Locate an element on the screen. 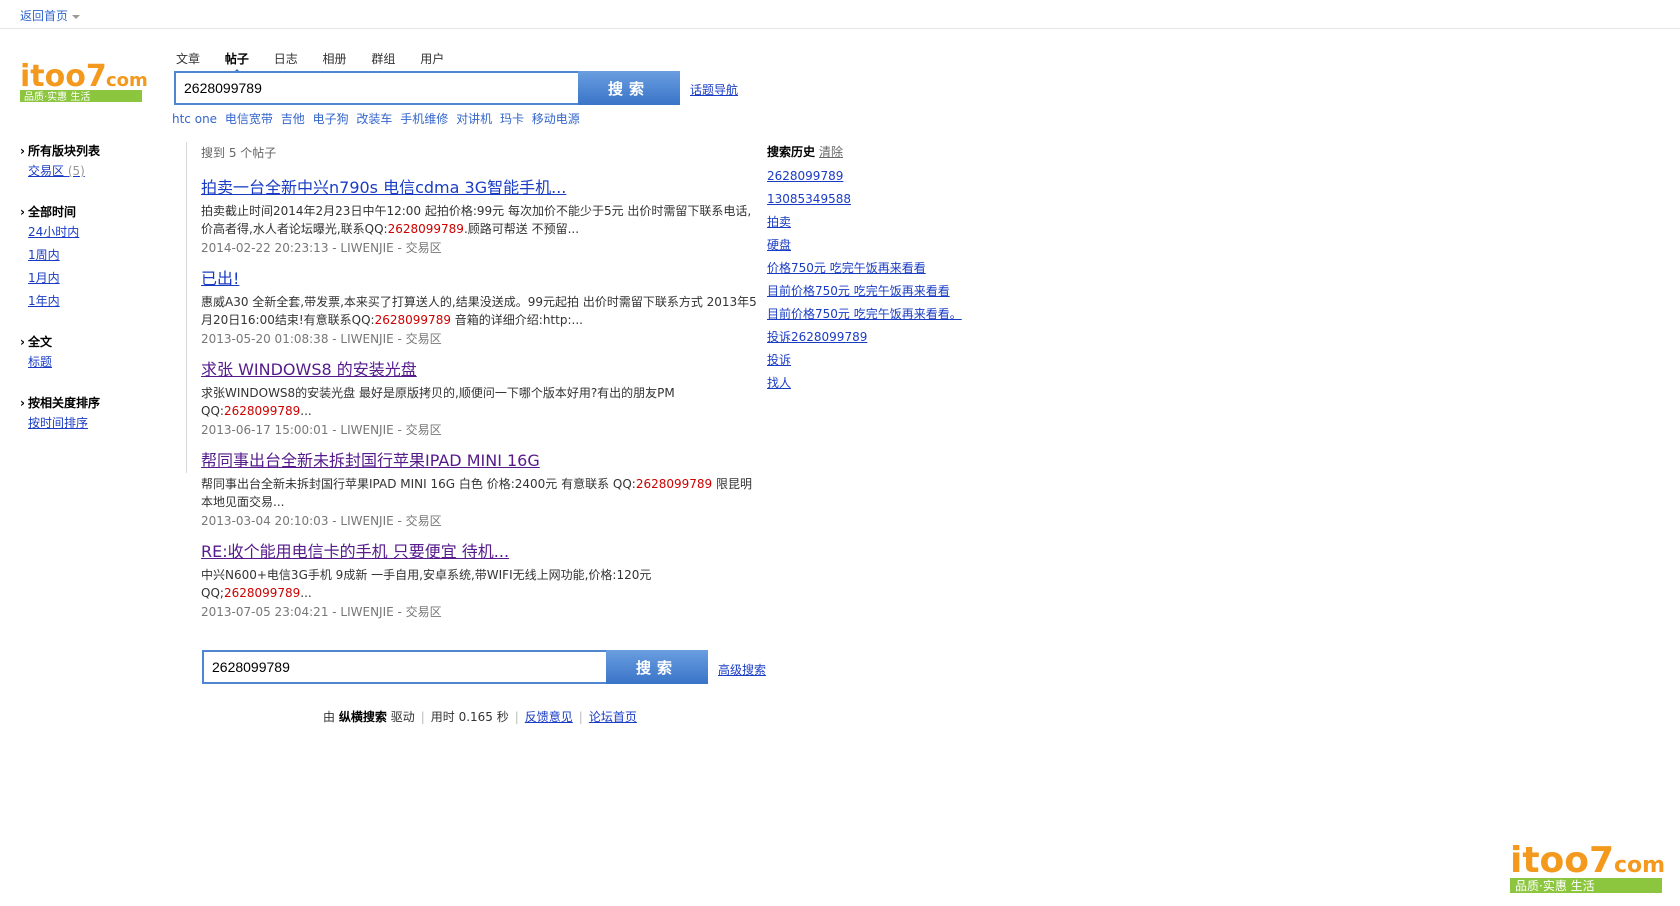 Image resolution: width=1680 pixels, height=906 pixels. hot-keyword-link: 手机维修 is located at coordinates (424, 119).